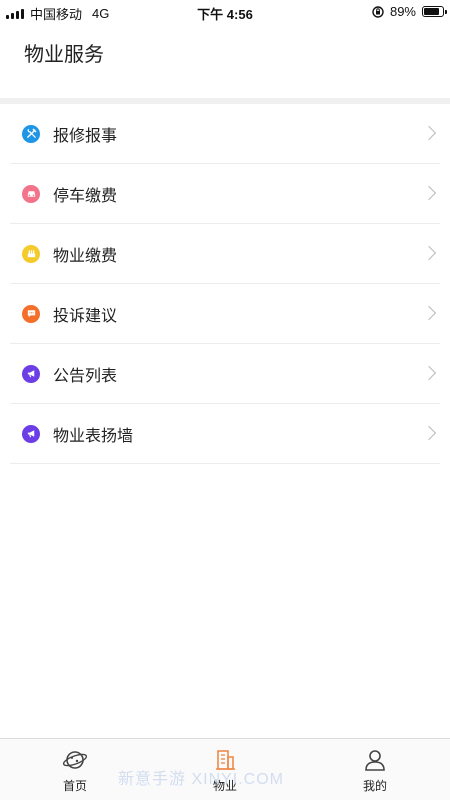  Describe the element at coordinates (225, 254) in the screenshot. I see `menu-item-property-fee: 物业缴费` at that location.